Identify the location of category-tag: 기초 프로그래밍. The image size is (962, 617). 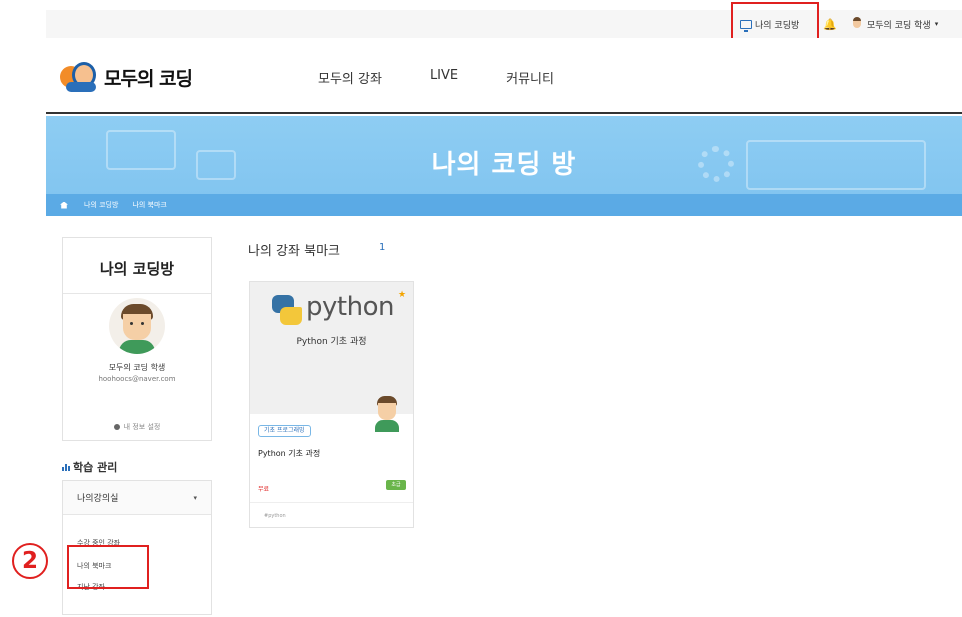
(284, 431).